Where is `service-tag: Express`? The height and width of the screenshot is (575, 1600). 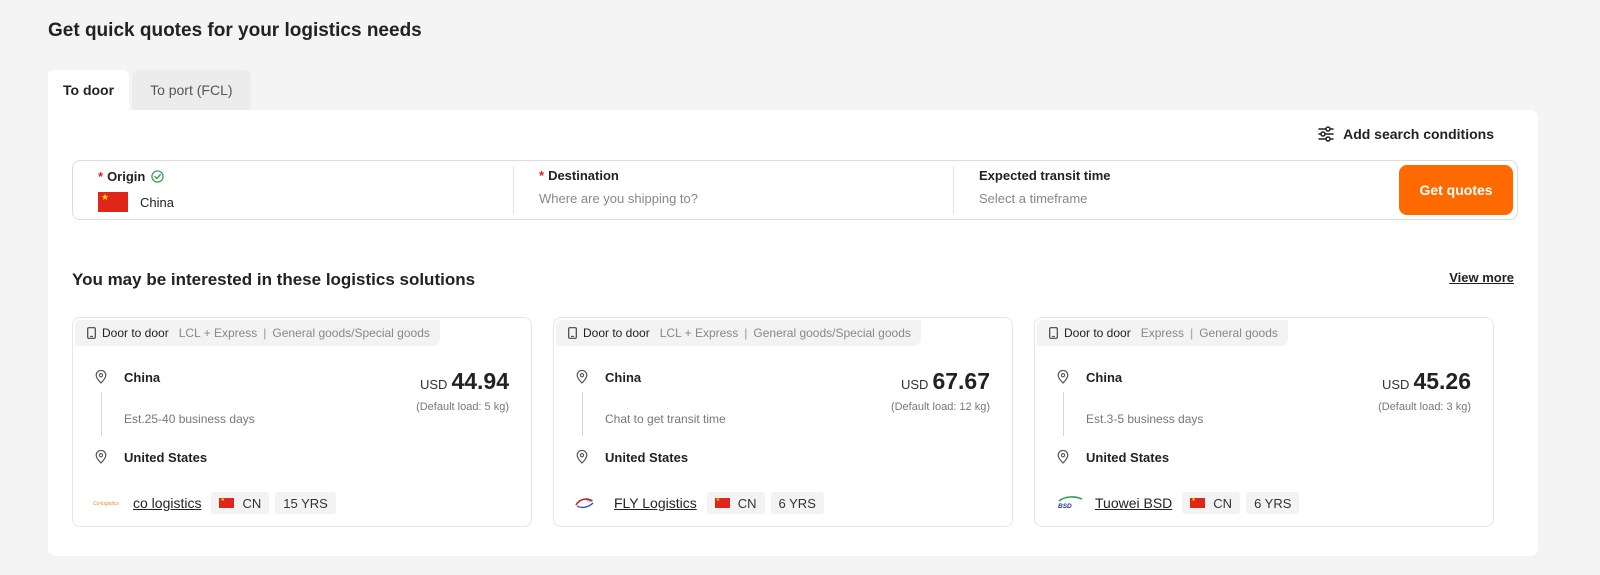 service-tag: Express is located at coordinates (1162, 333).